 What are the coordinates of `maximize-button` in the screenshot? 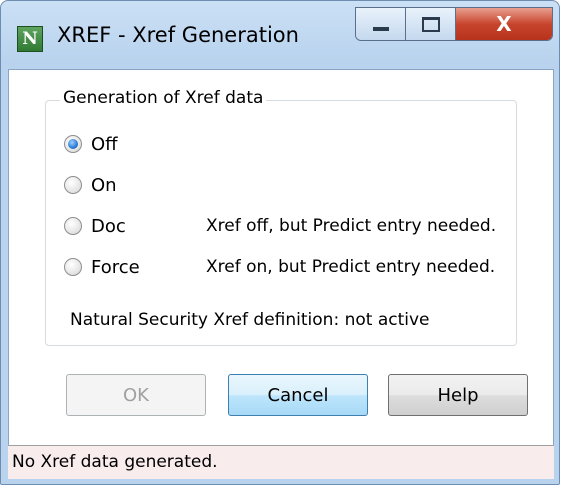 It's located at (431, 24).